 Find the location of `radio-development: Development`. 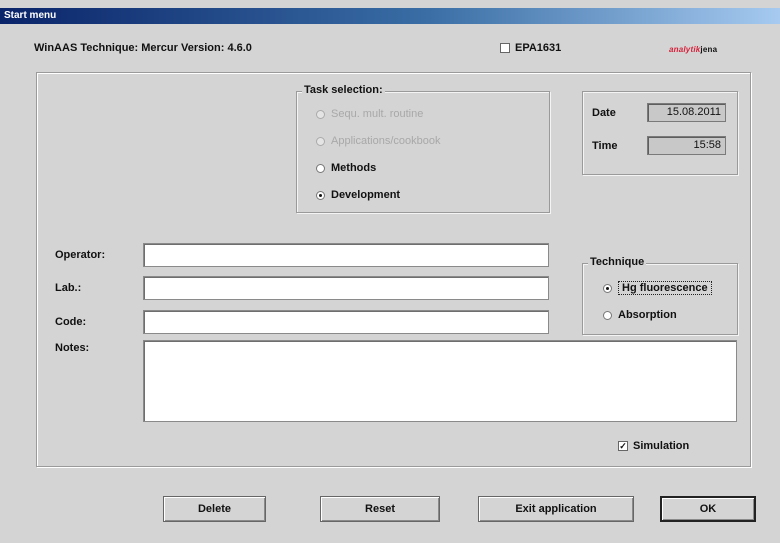

radio-development: Development is located at coordinates (358, 195).